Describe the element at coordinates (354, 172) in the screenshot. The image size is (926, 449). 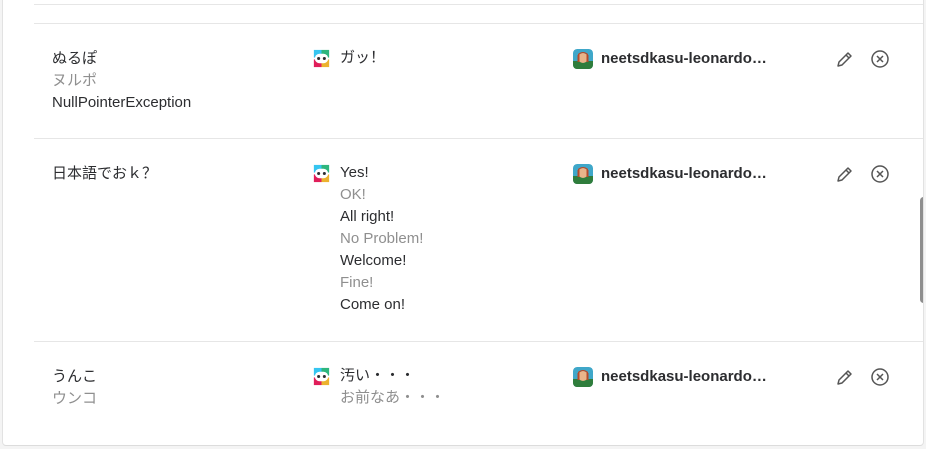
I see `response-text: Yes!` at that location.